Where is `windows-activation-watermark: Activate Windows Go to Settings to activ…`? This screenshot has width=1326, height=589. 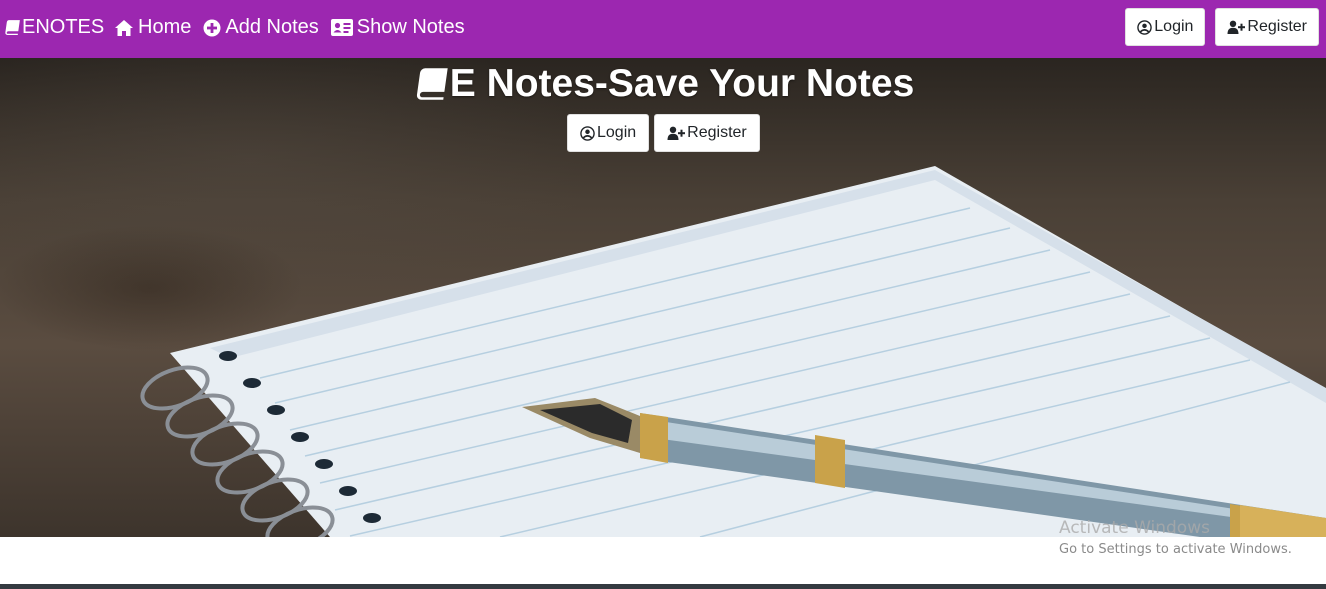 windows-activation-watermark: Activate Windows Go to Settings to activ… is located at coordinates (1175, 537).